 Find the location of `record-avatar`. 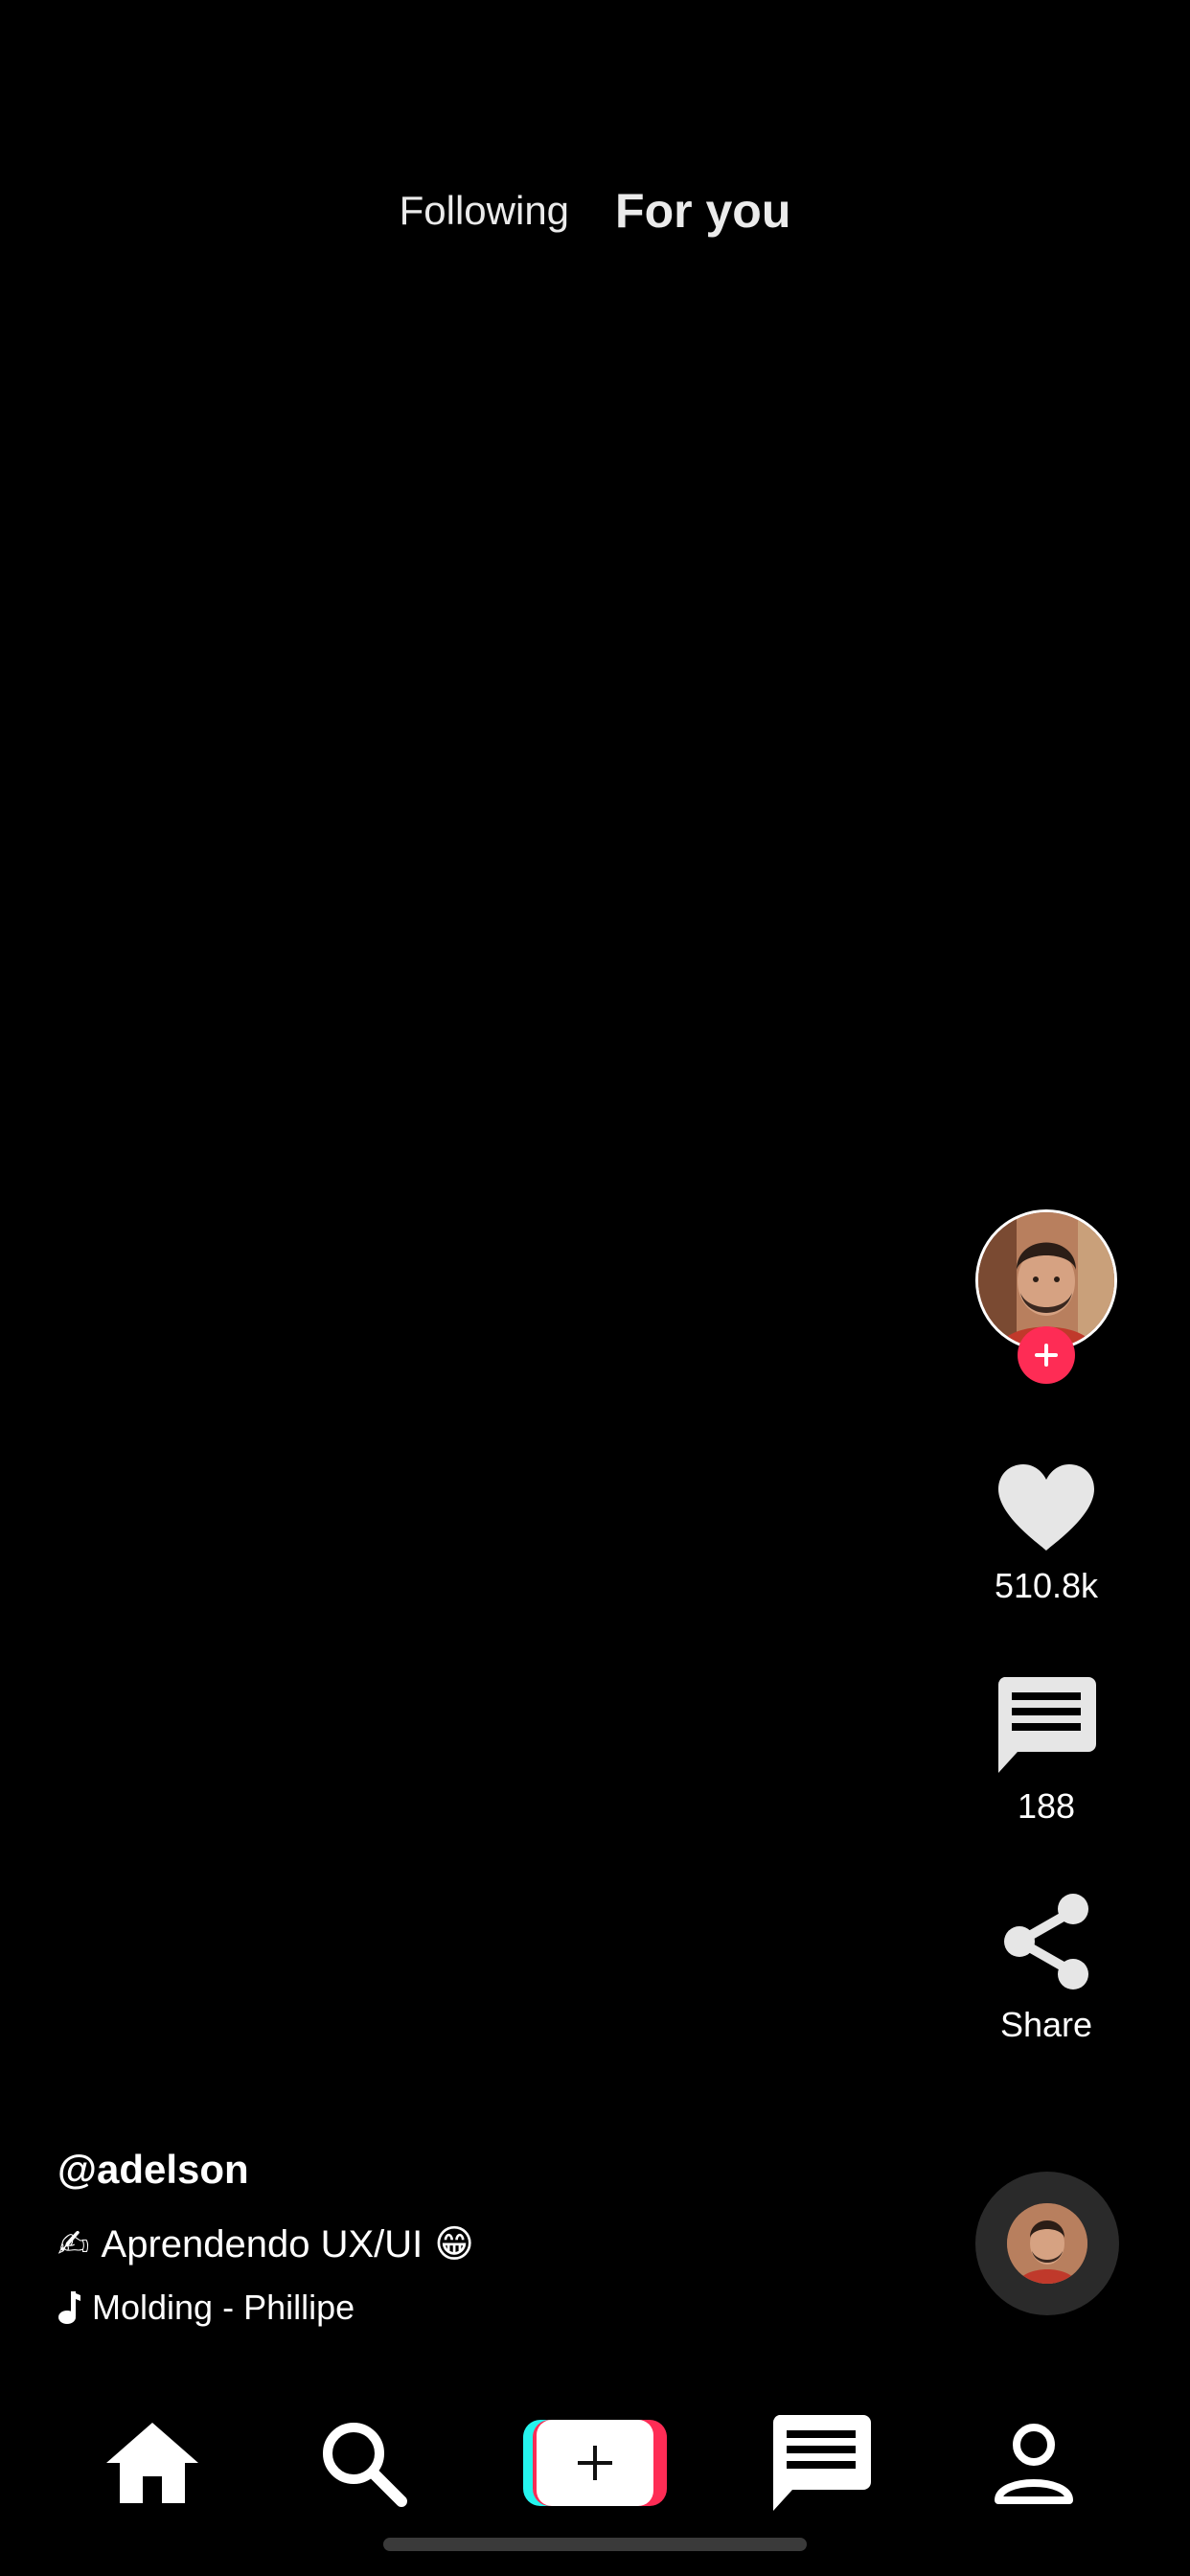

record-avatar is located at coordinates (1047, 2243).